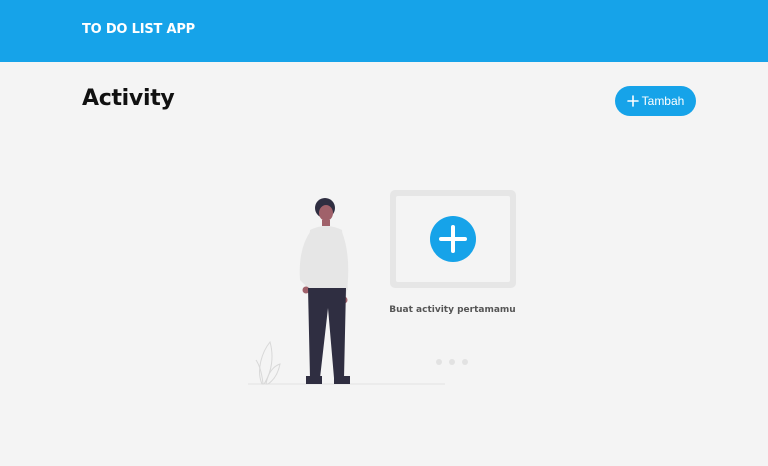 Image resolution: width=768 pixels, height=466 pixels. Describe the element at coordinates (324, 291) in the screenshot. I see `person-illustration` at that location.